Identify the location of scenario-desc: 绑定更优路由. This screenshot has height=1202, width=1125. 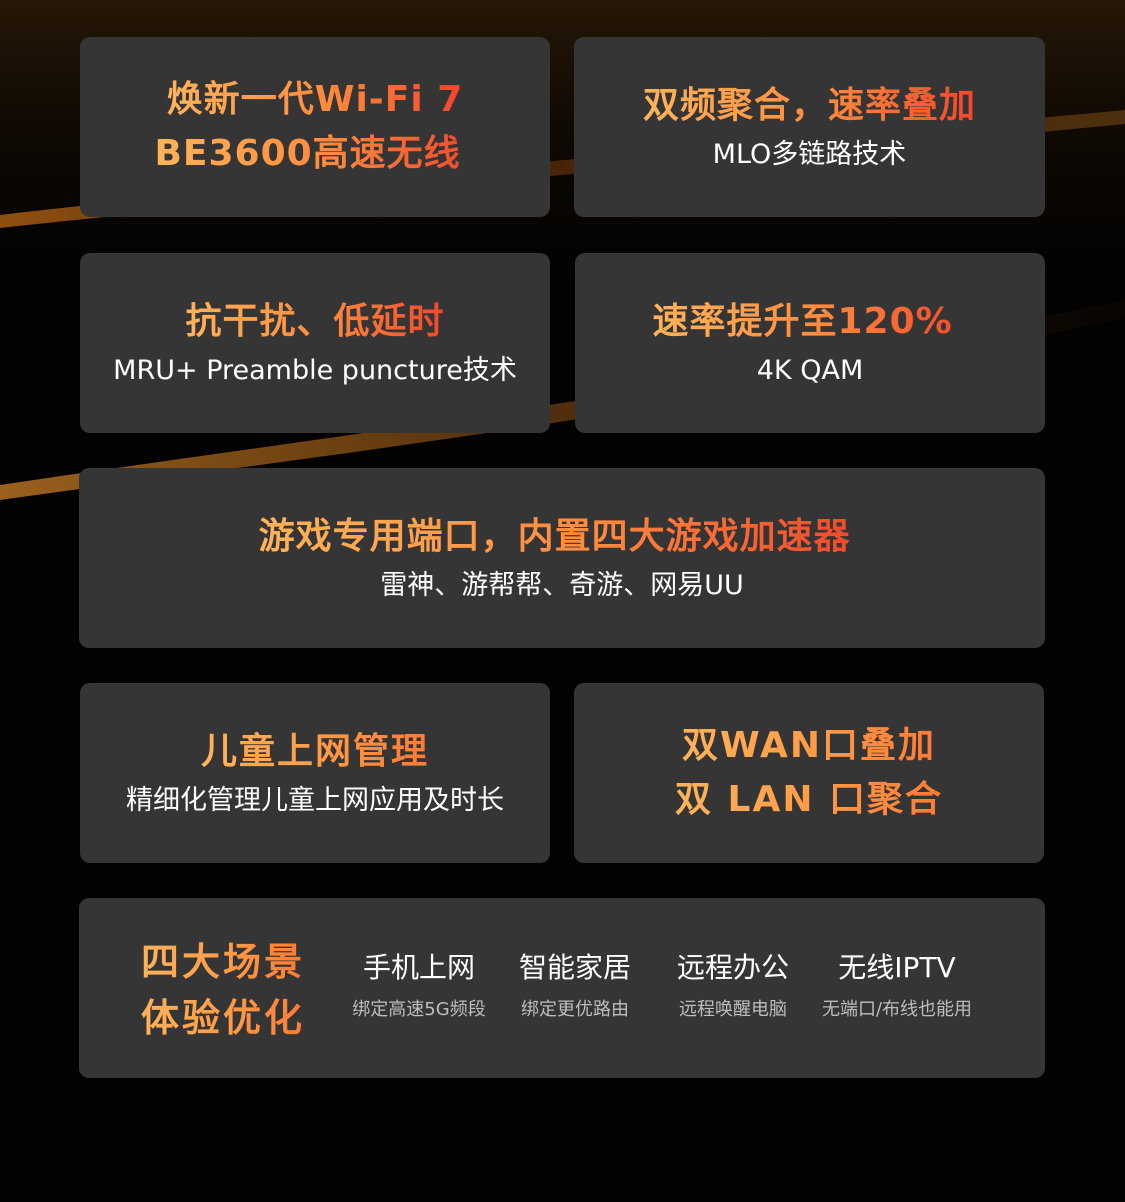
(575, 1009).